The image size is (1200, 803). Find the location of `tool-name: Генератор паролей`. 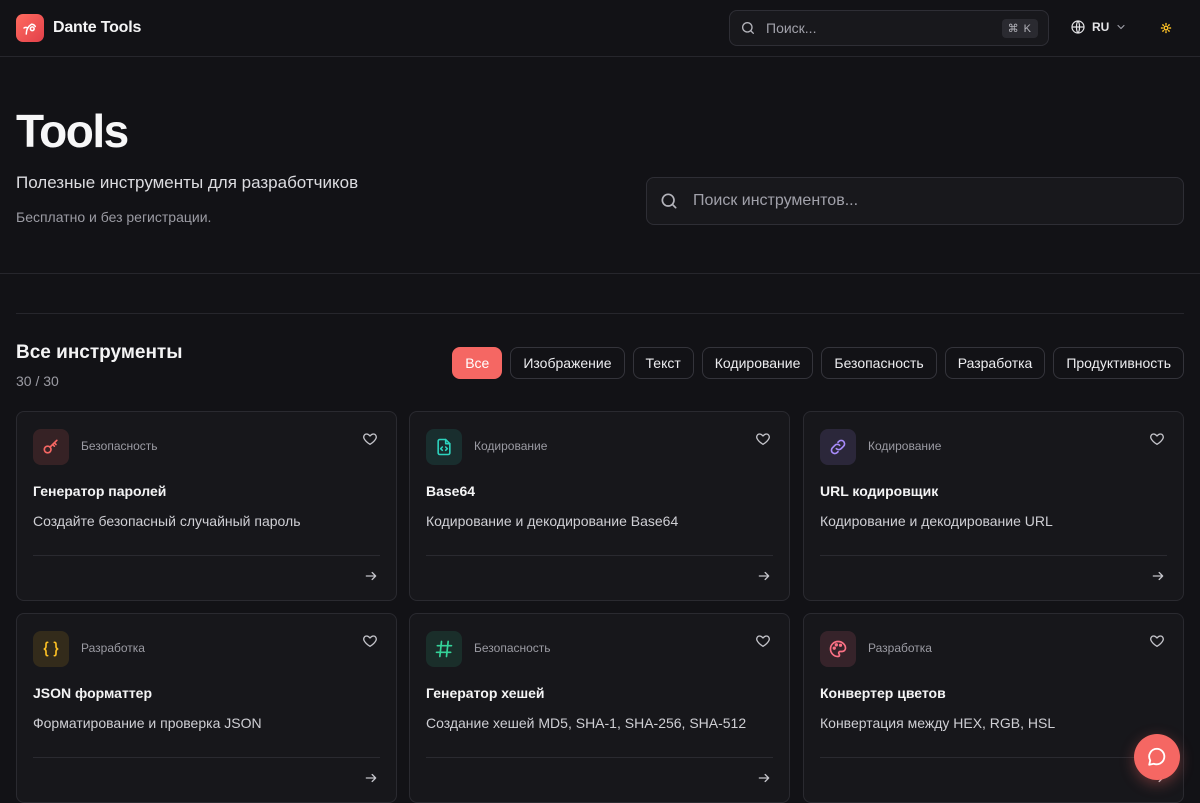

tool-name: Генератор паролей is located at coordinates (100, 491).